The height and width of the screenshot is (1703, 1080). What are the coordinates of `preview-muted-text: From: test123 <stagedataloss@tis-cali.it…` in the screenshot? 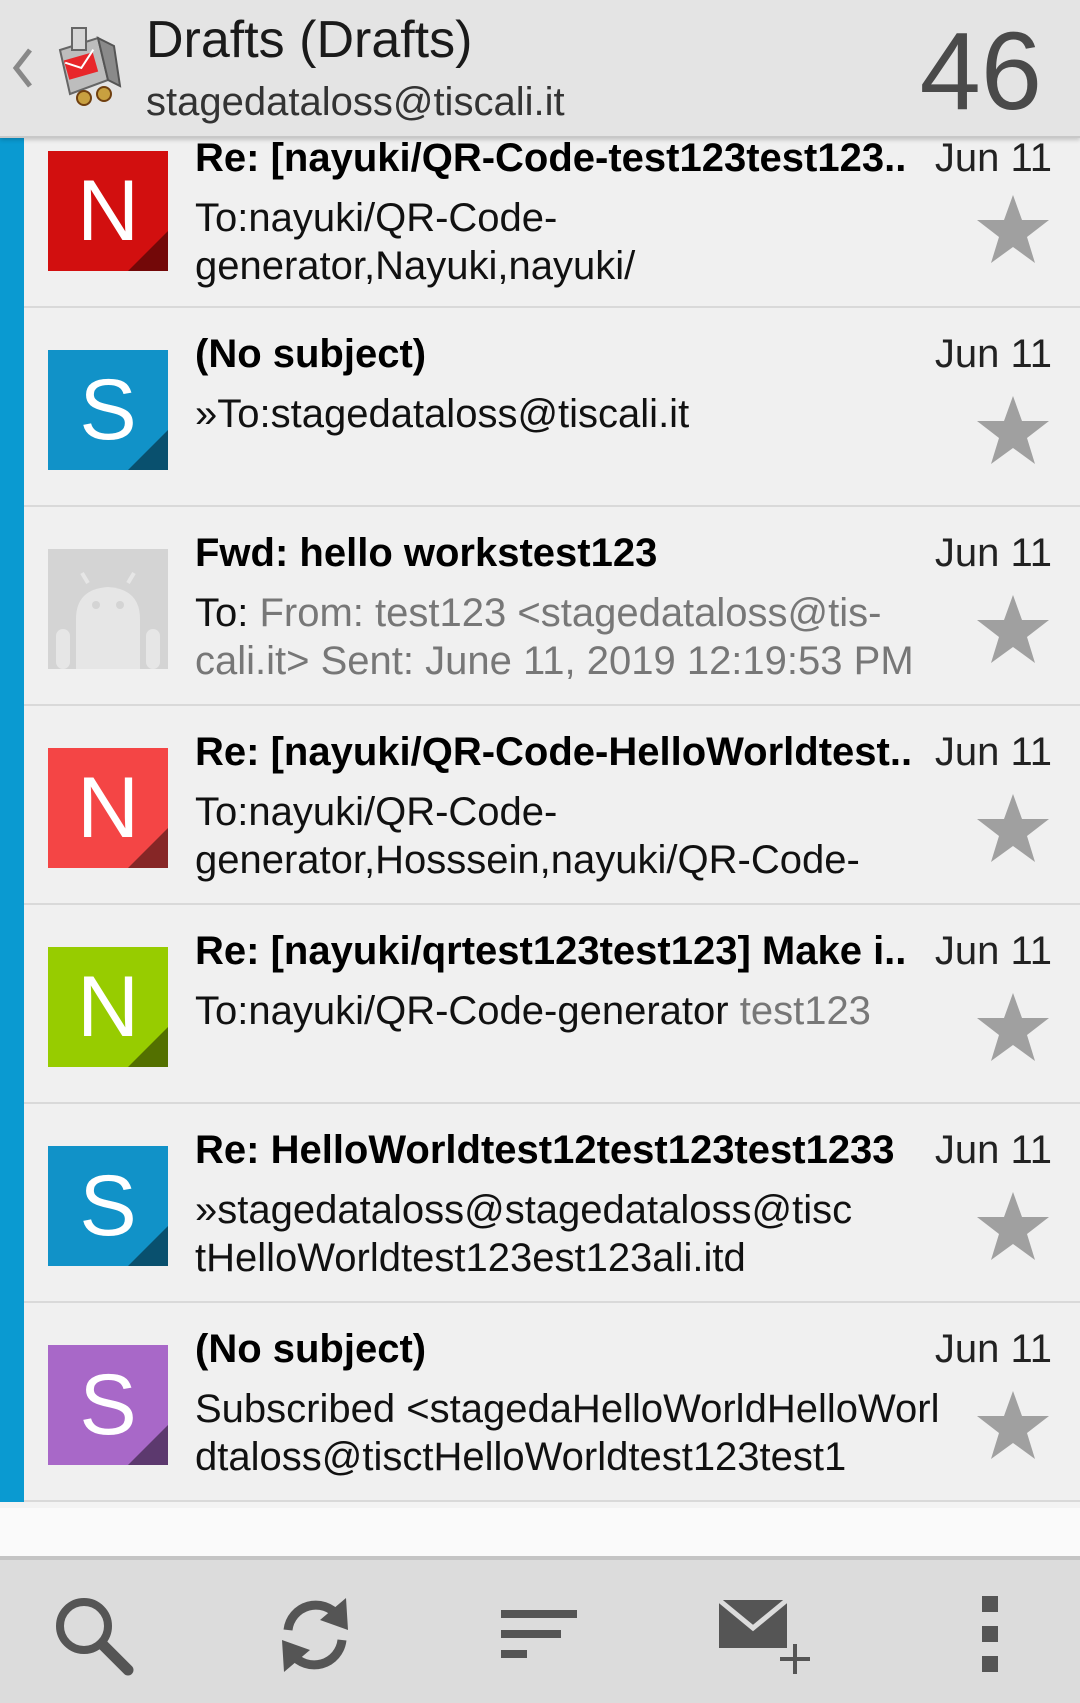 It's located at (554, 637).